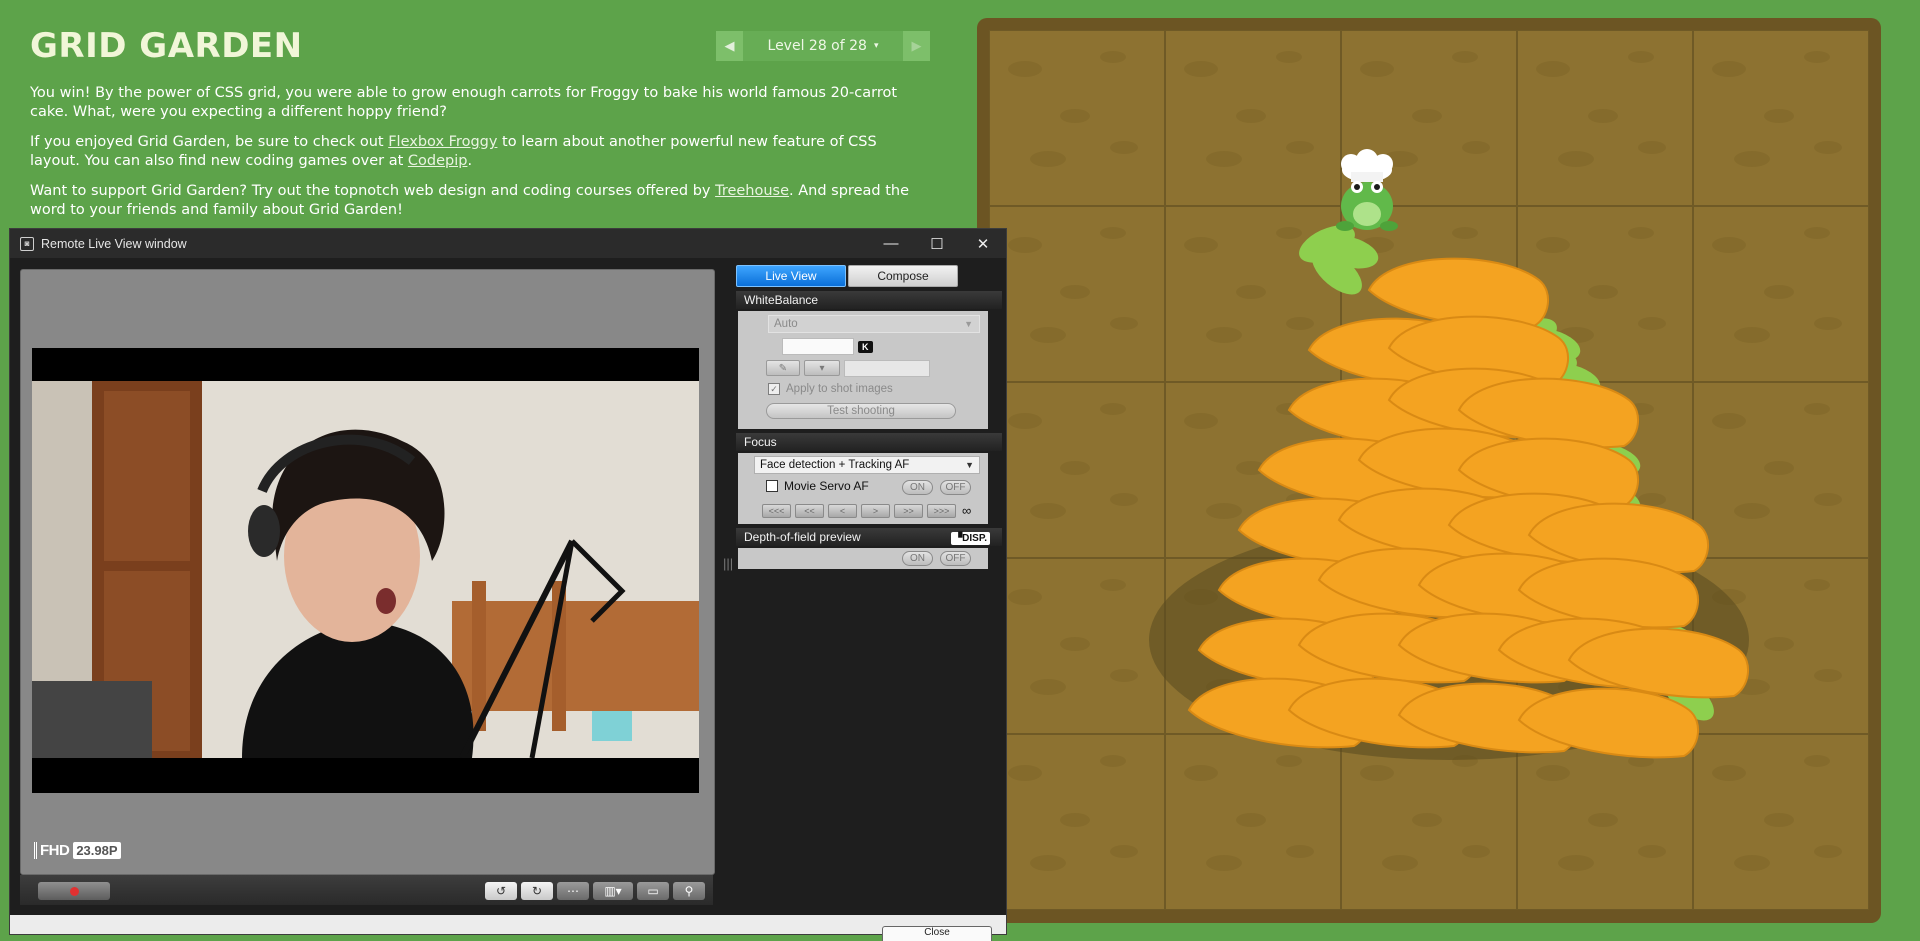 This screenshot has width=1920, height=941. What do you see at coordinates (772, 486) in the screenshot?
I see `checkbox-unchecked-icon` at bounding box center [772, 486].